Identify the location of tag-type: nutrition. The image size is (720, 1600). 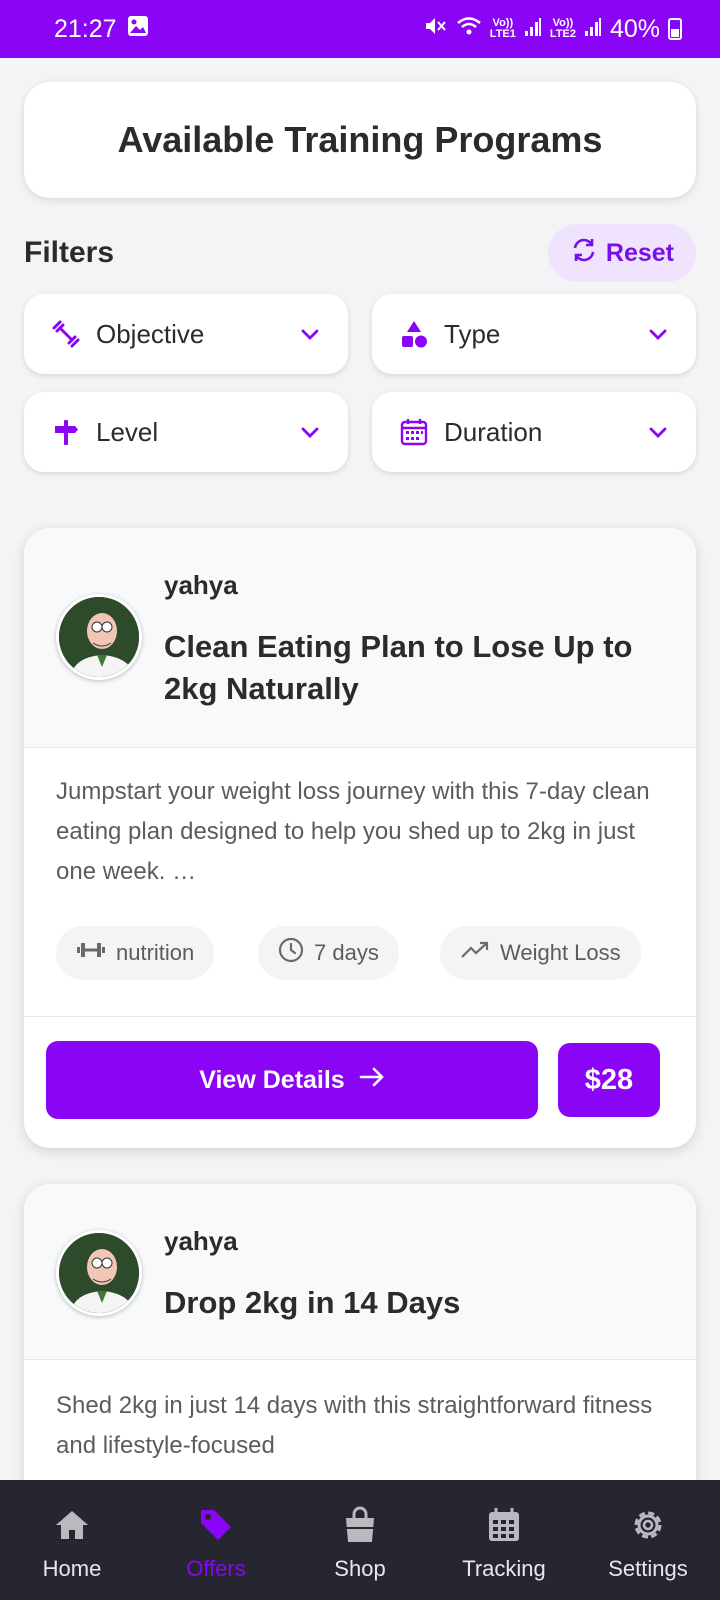
(135, 953).